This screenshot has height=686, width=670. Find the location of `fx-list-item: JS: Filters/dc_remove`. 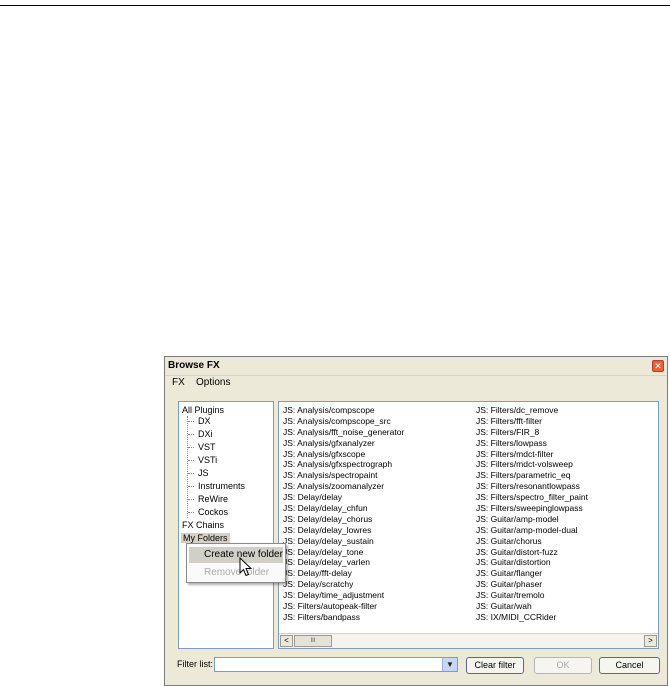

fx-list-item: JS: Filters/dc_remove is located at coordinates (532, 410).